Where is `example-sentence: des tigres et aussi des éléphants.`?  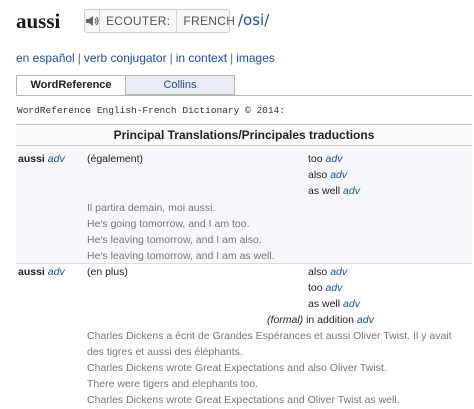
example-sentence: des tigres et aussi des éléphants. is located at coordinates (165, 352).